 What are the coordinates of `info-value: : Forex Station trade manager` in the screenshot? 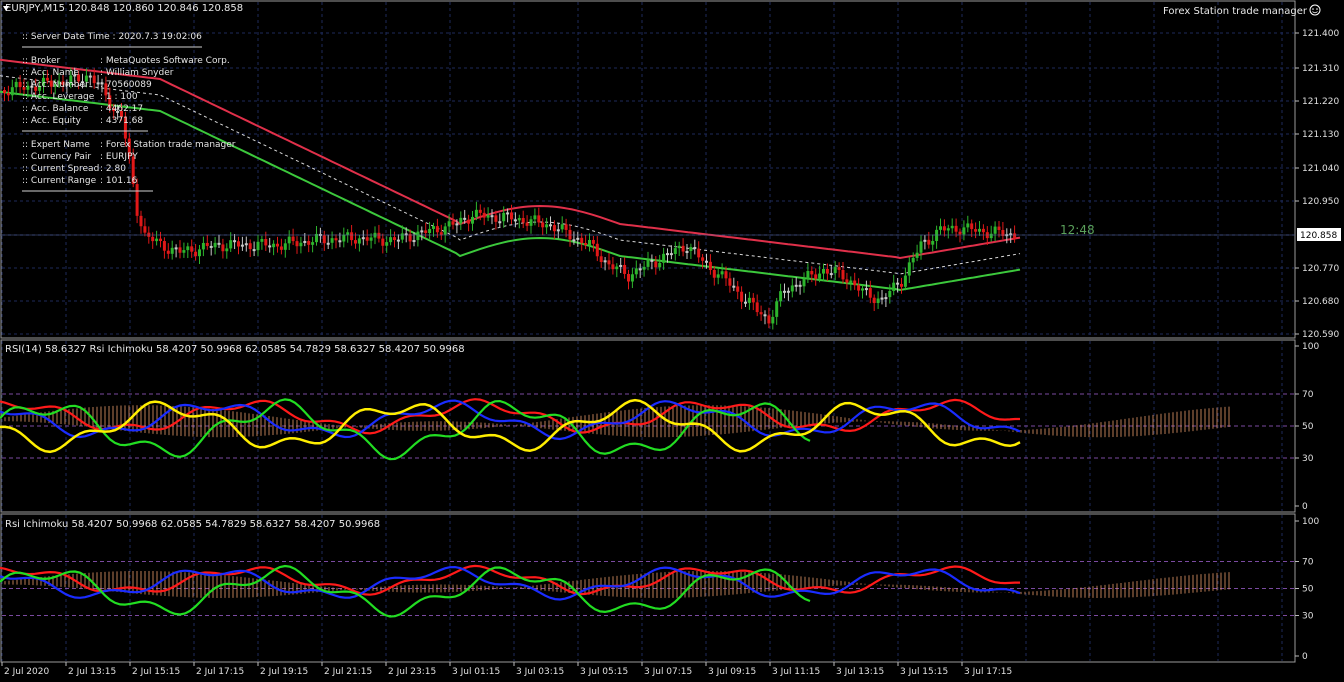 It's located at (168, 145).